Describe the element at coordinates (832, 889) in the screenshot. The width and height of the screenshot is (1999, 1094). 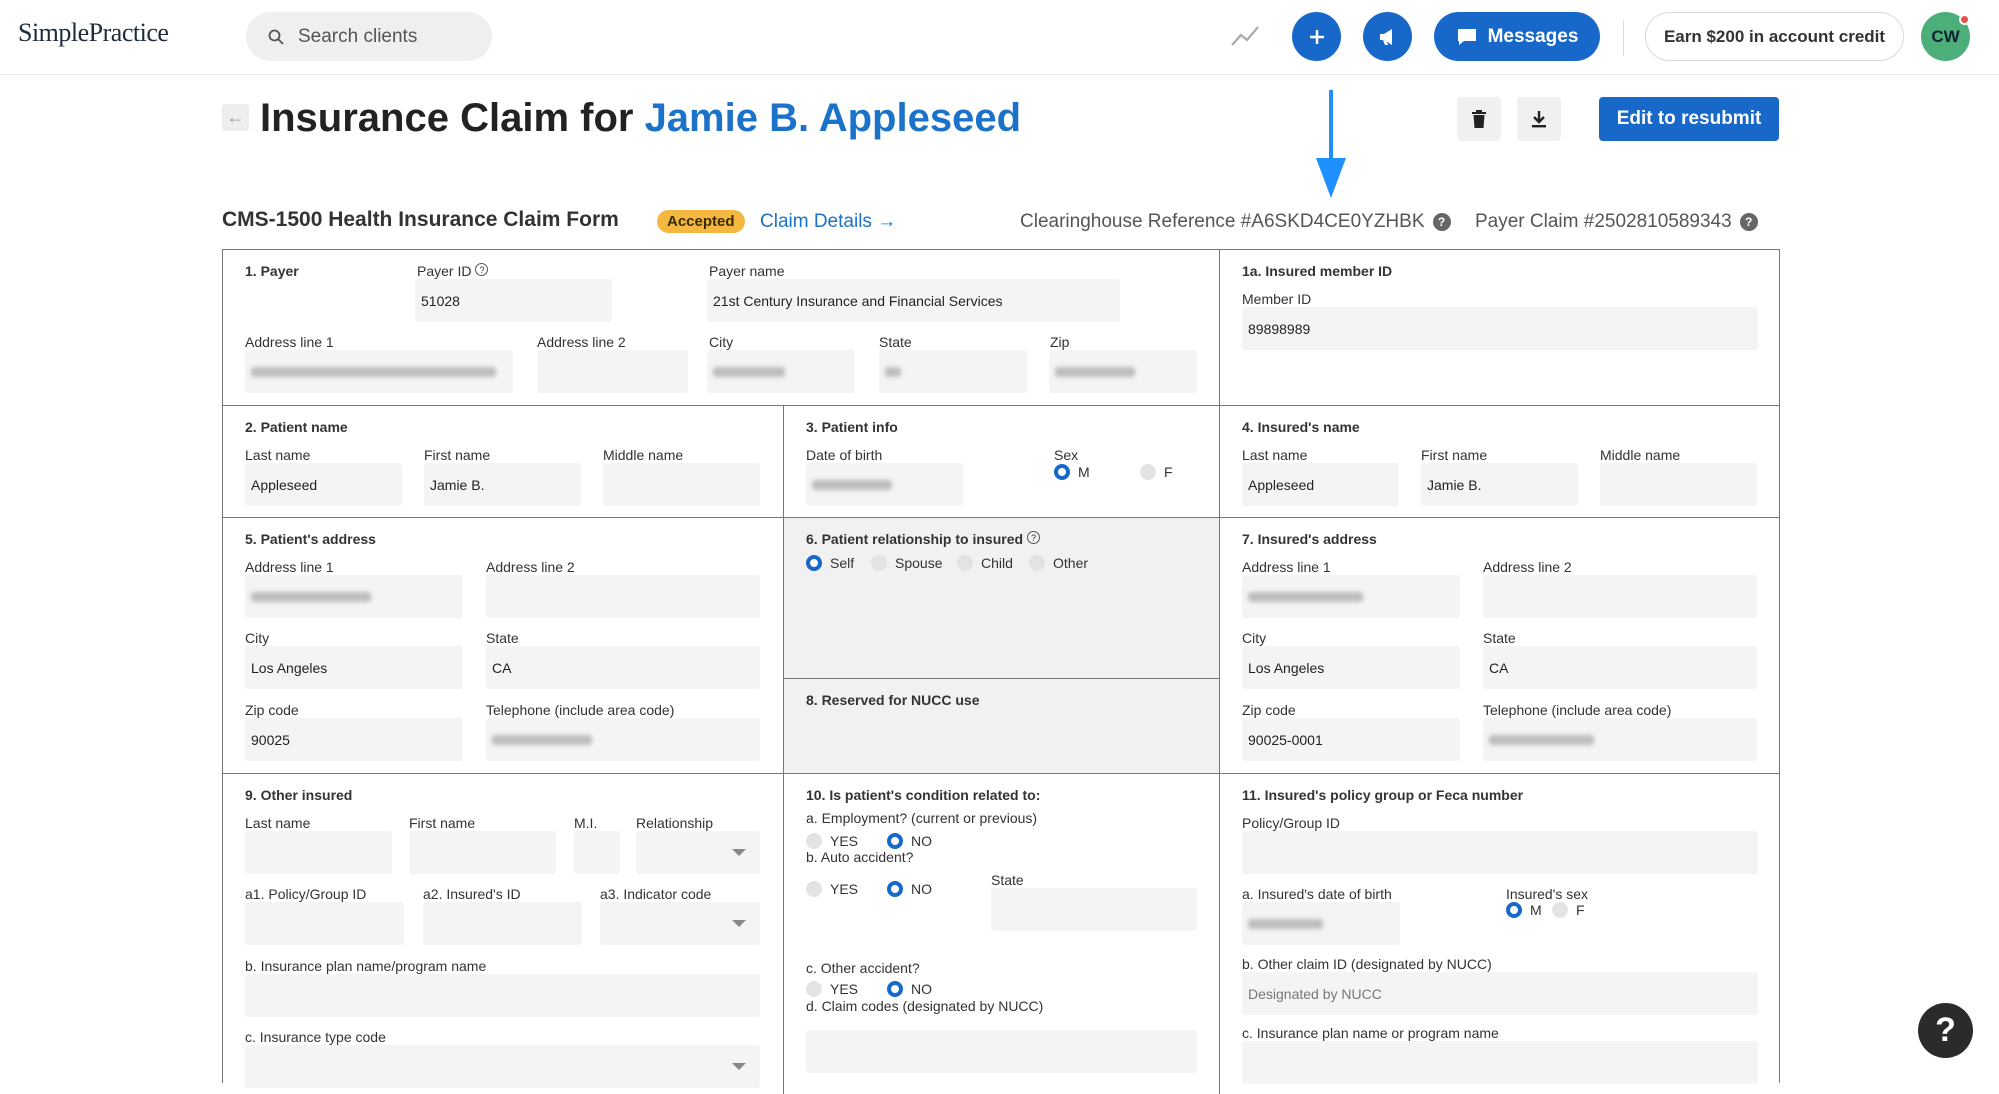
I see `auto-yes-radio: YES` at that location.